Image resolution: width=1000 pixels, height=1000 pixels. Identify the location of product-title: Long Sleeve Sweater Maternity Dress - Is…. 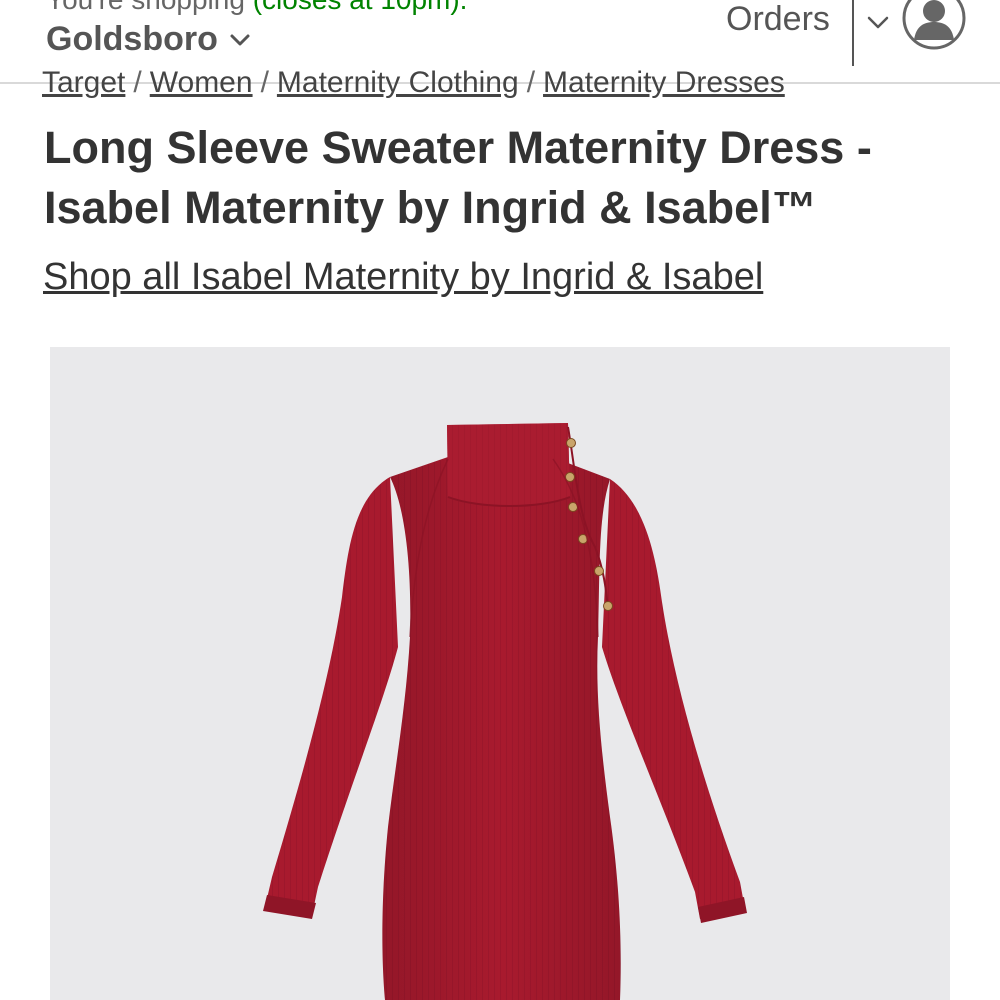
(458, 177).